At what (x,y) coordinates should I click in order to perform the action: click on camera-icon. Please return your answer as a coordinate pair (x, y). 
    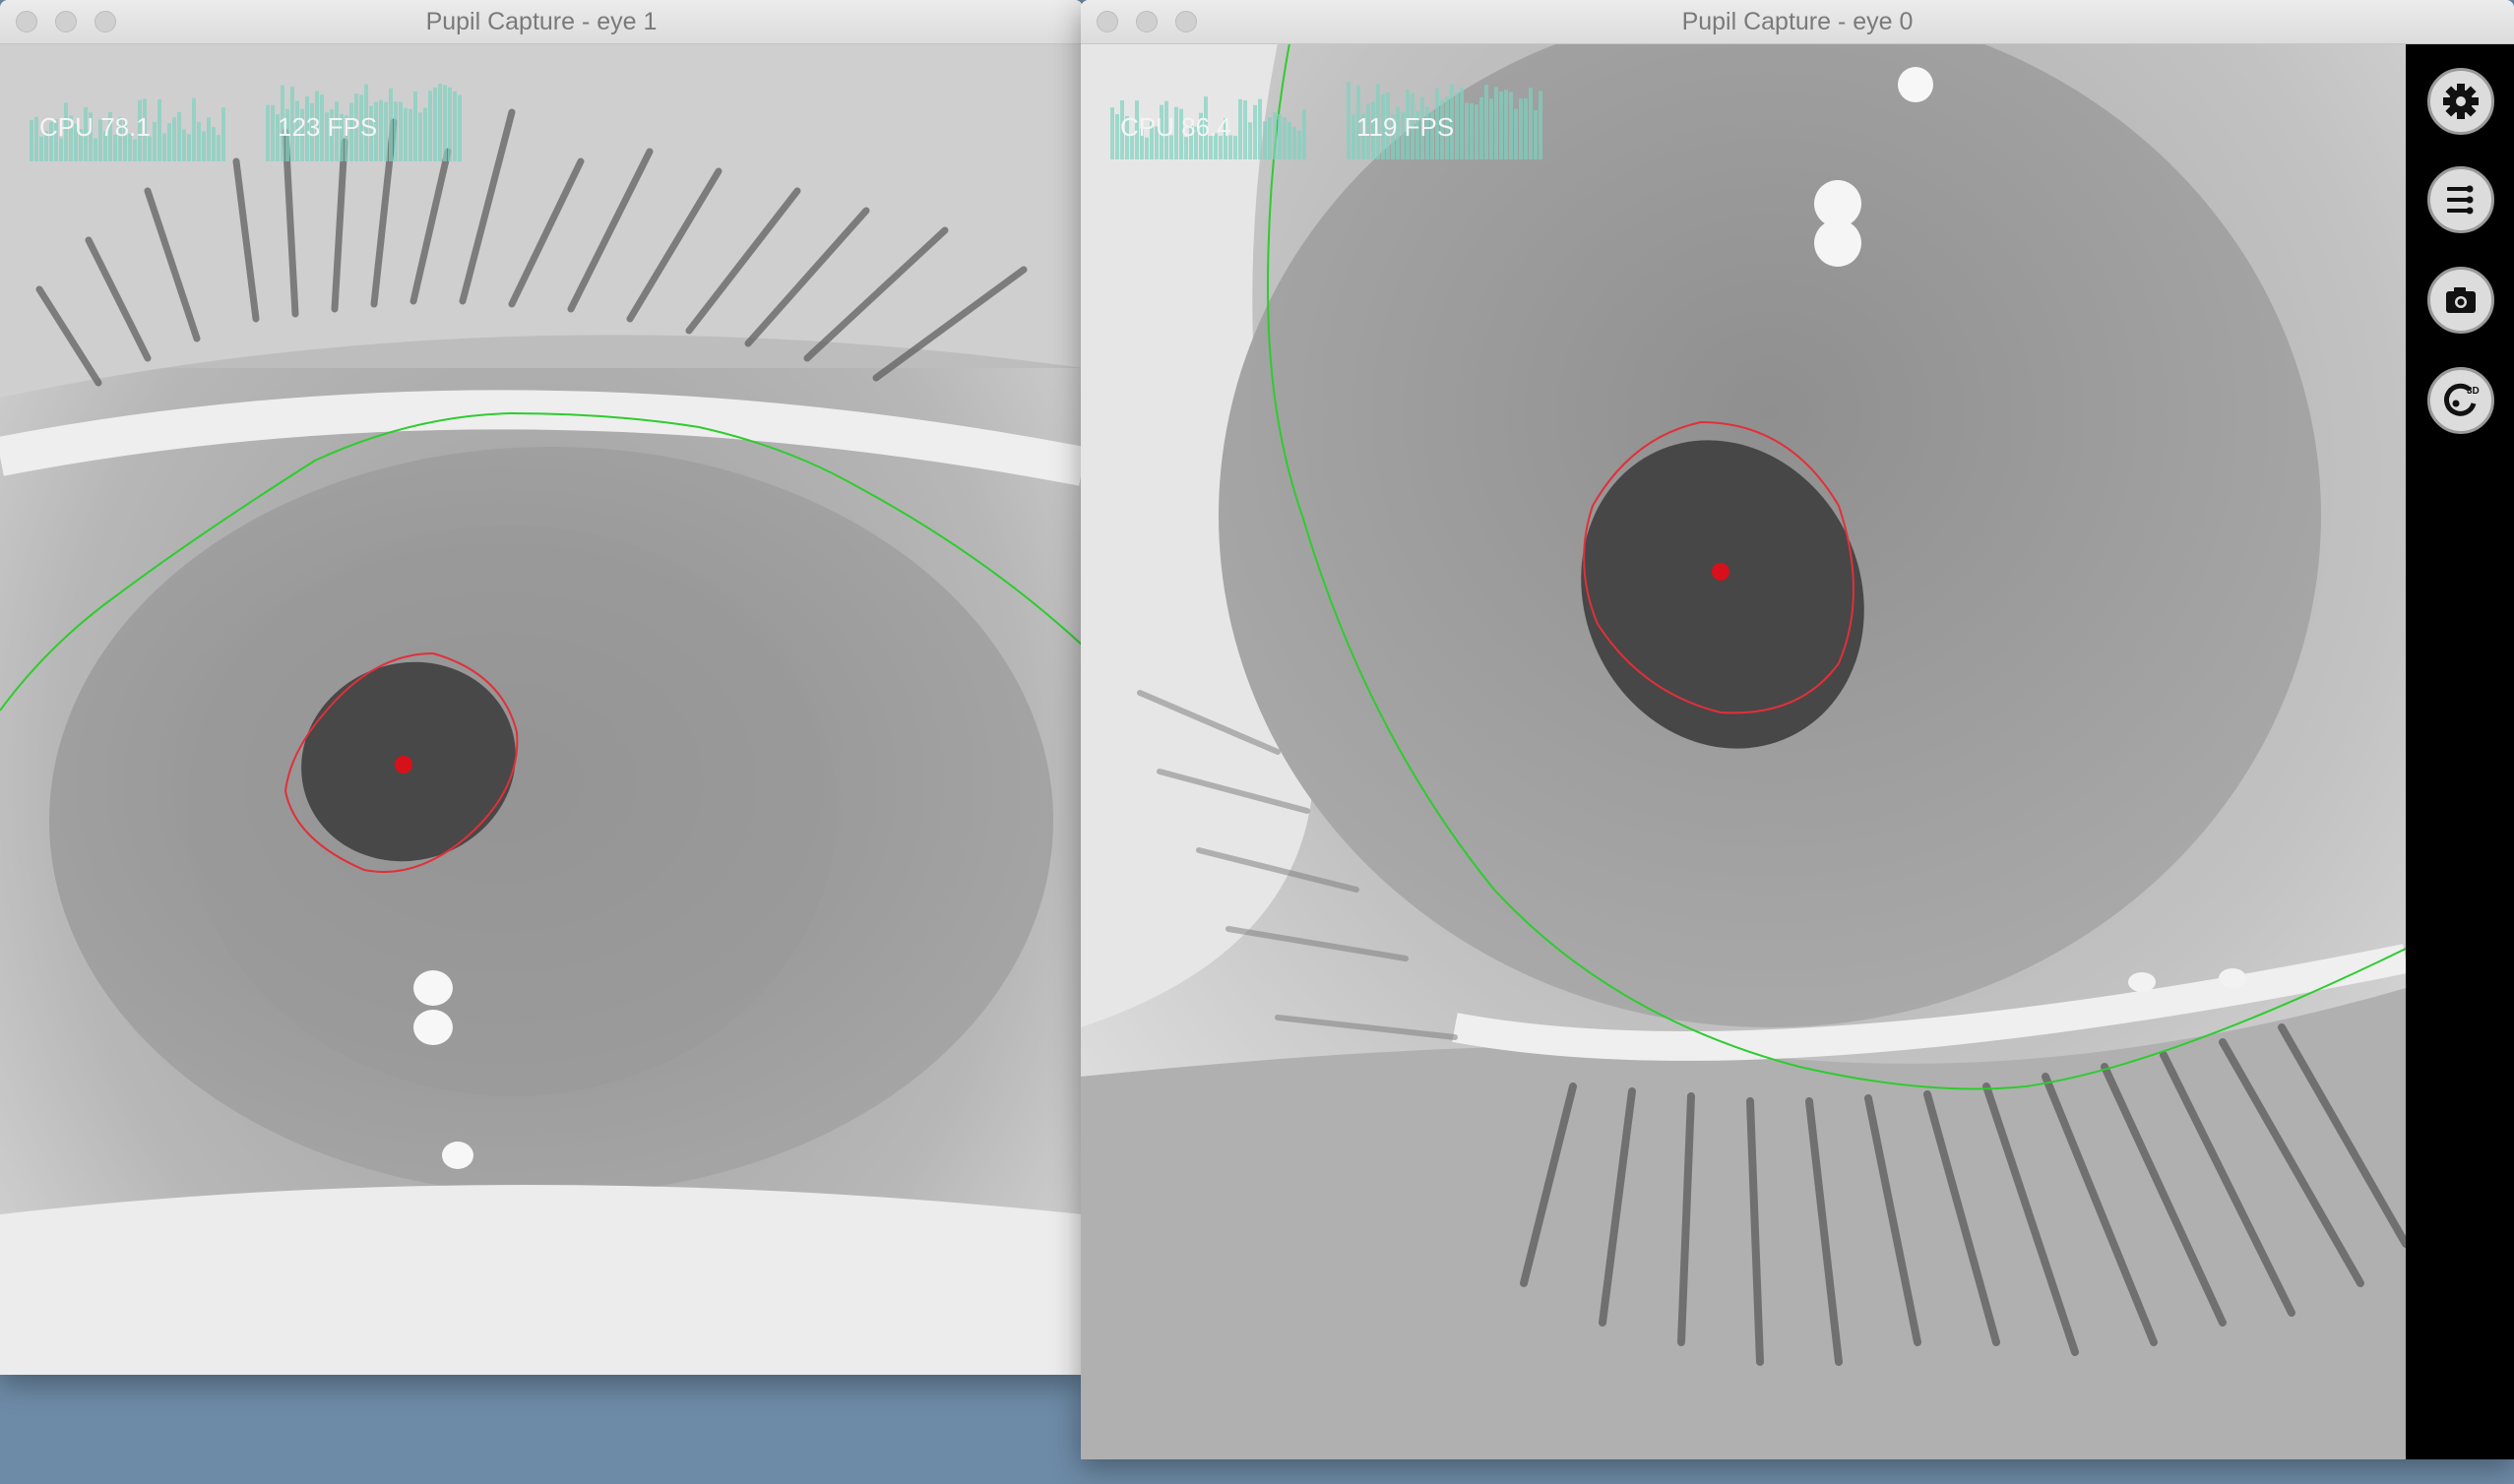
    Looking at the image, I should click on (2461, 300).